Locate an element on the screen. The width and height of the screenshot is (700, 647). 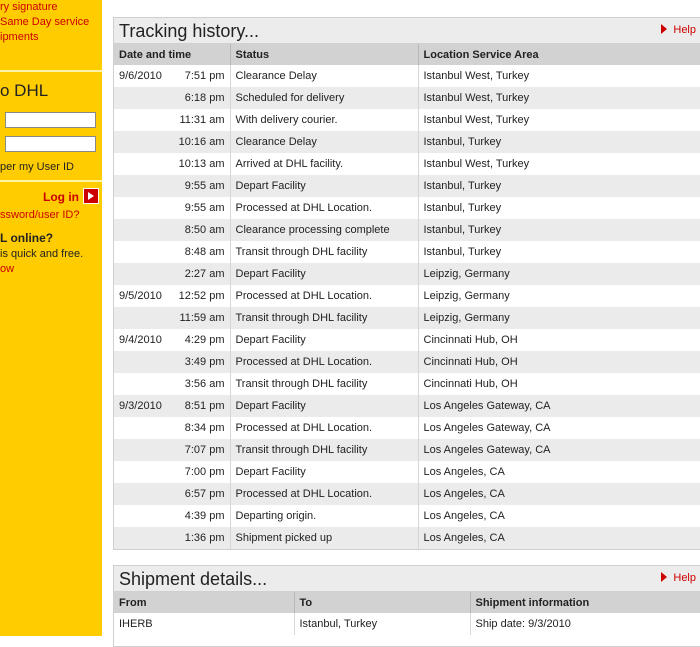
column-header-status: Status is located at coordinates (324, 54).